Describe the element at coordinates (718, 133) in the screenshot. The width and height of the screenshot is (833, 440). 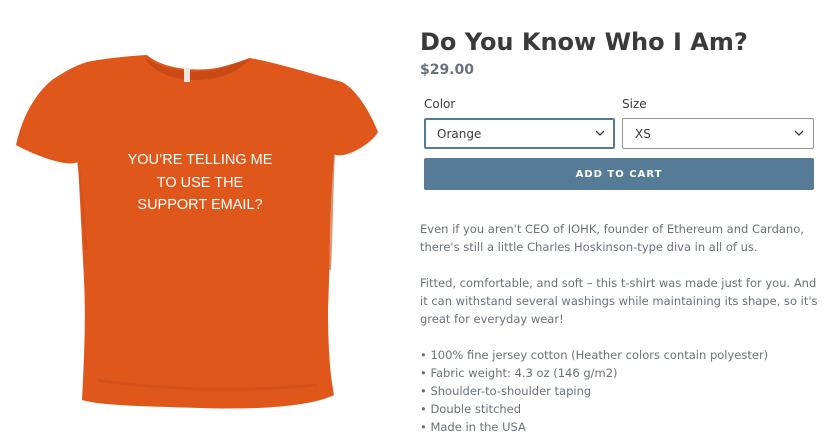
I see `size-select: XS` at that location.